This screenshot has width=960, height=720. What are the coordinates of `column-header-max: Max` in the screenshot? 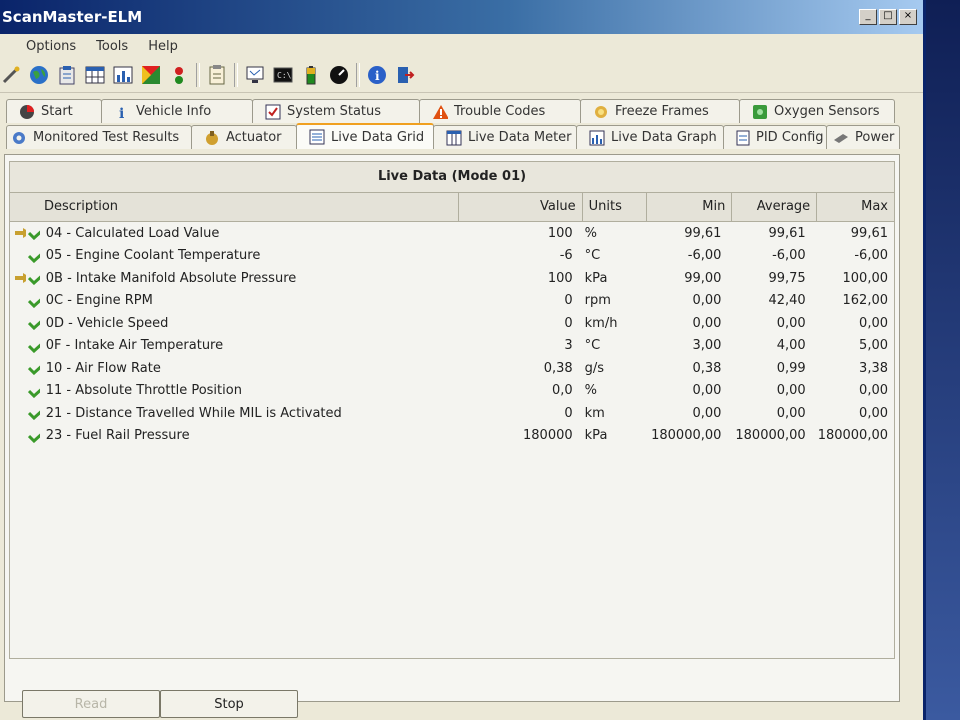 It's located at (855, 207).